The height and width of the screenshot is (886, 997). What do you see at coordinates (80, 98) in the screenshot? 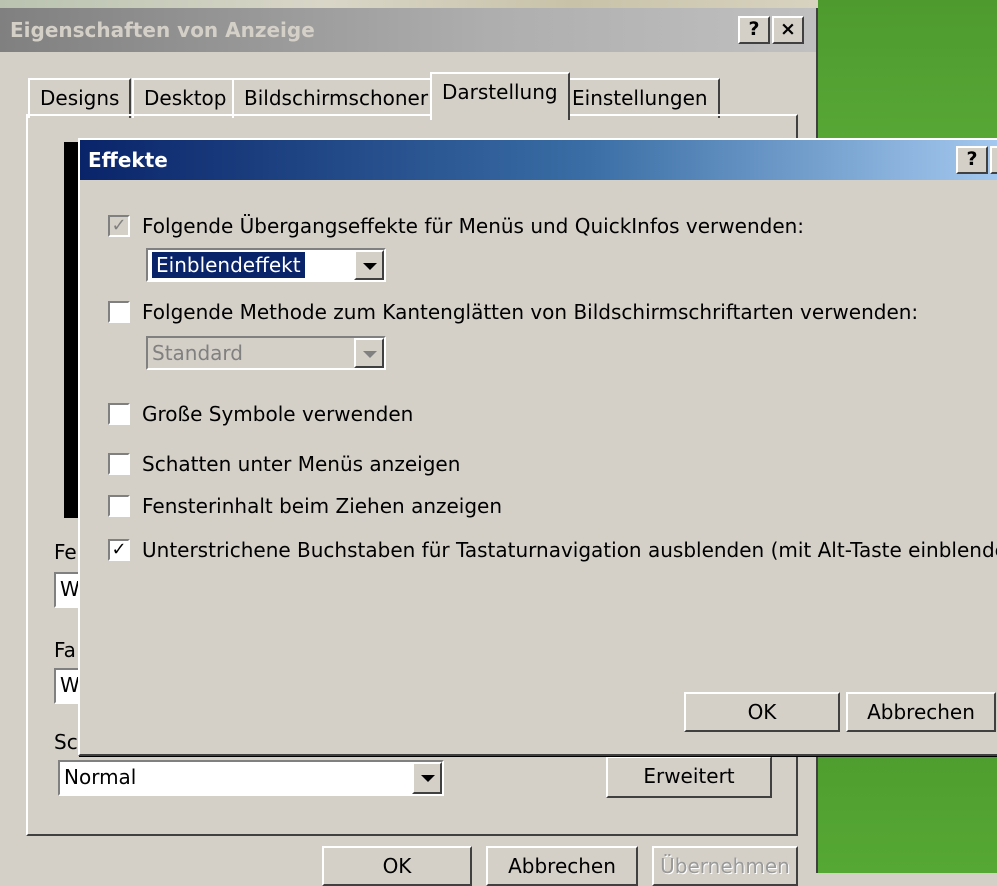
I see `tab-designs: Designs` at bounding box center [80, 98].